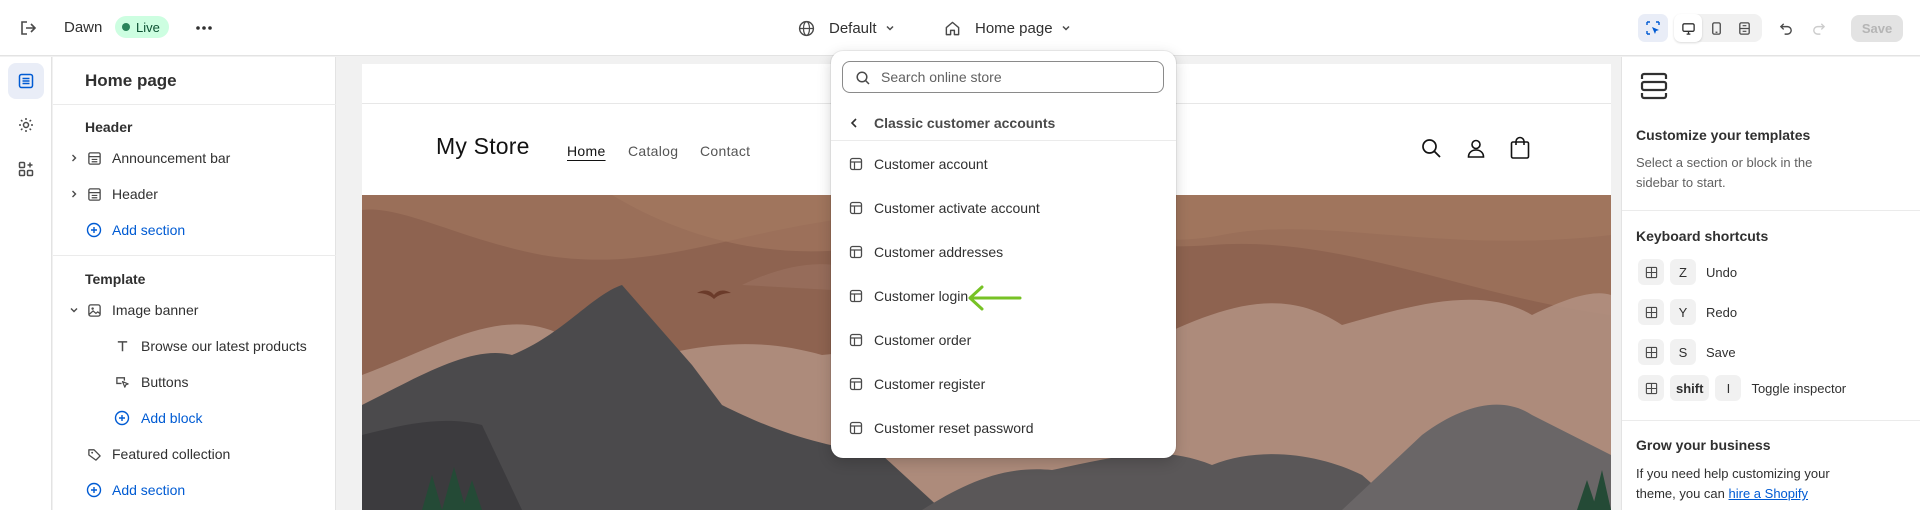  I want to click on section-label: Image banner, so click(155, 310).